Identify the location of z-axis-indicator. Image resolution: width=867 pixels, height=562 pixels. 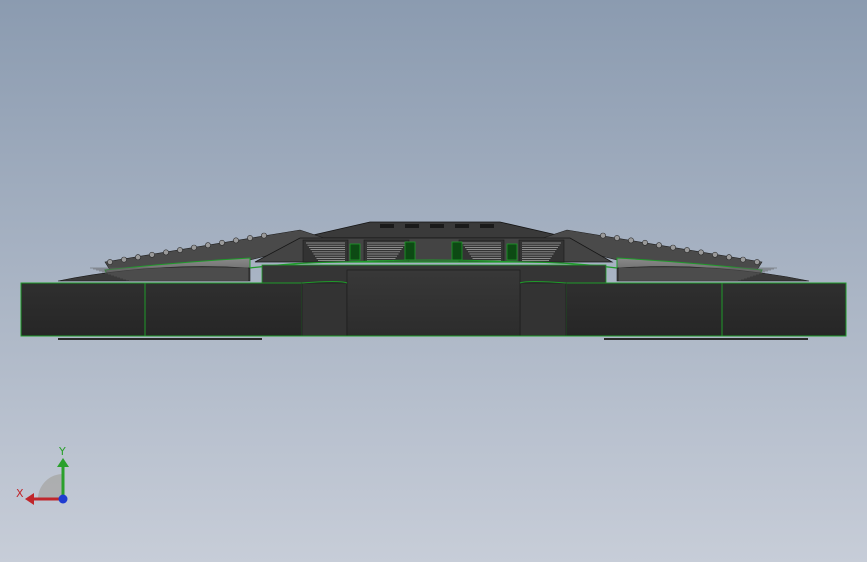
(63, 499).